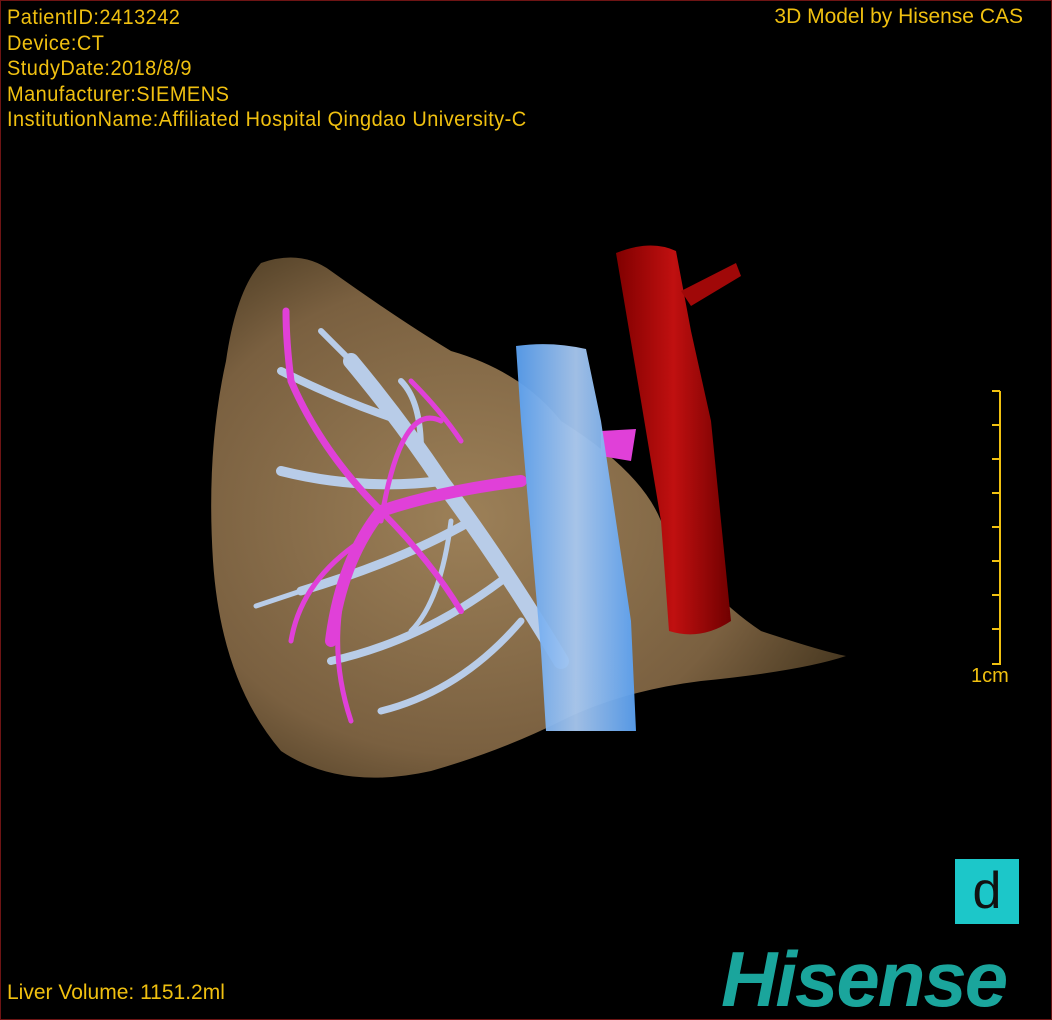 This screenshot has height=1020, width=1052. What do you see at coordinates (99, 68) in the screenshot?
I see `study-date: StudyDate:2018/8/9` at bounding box center [99, 68].